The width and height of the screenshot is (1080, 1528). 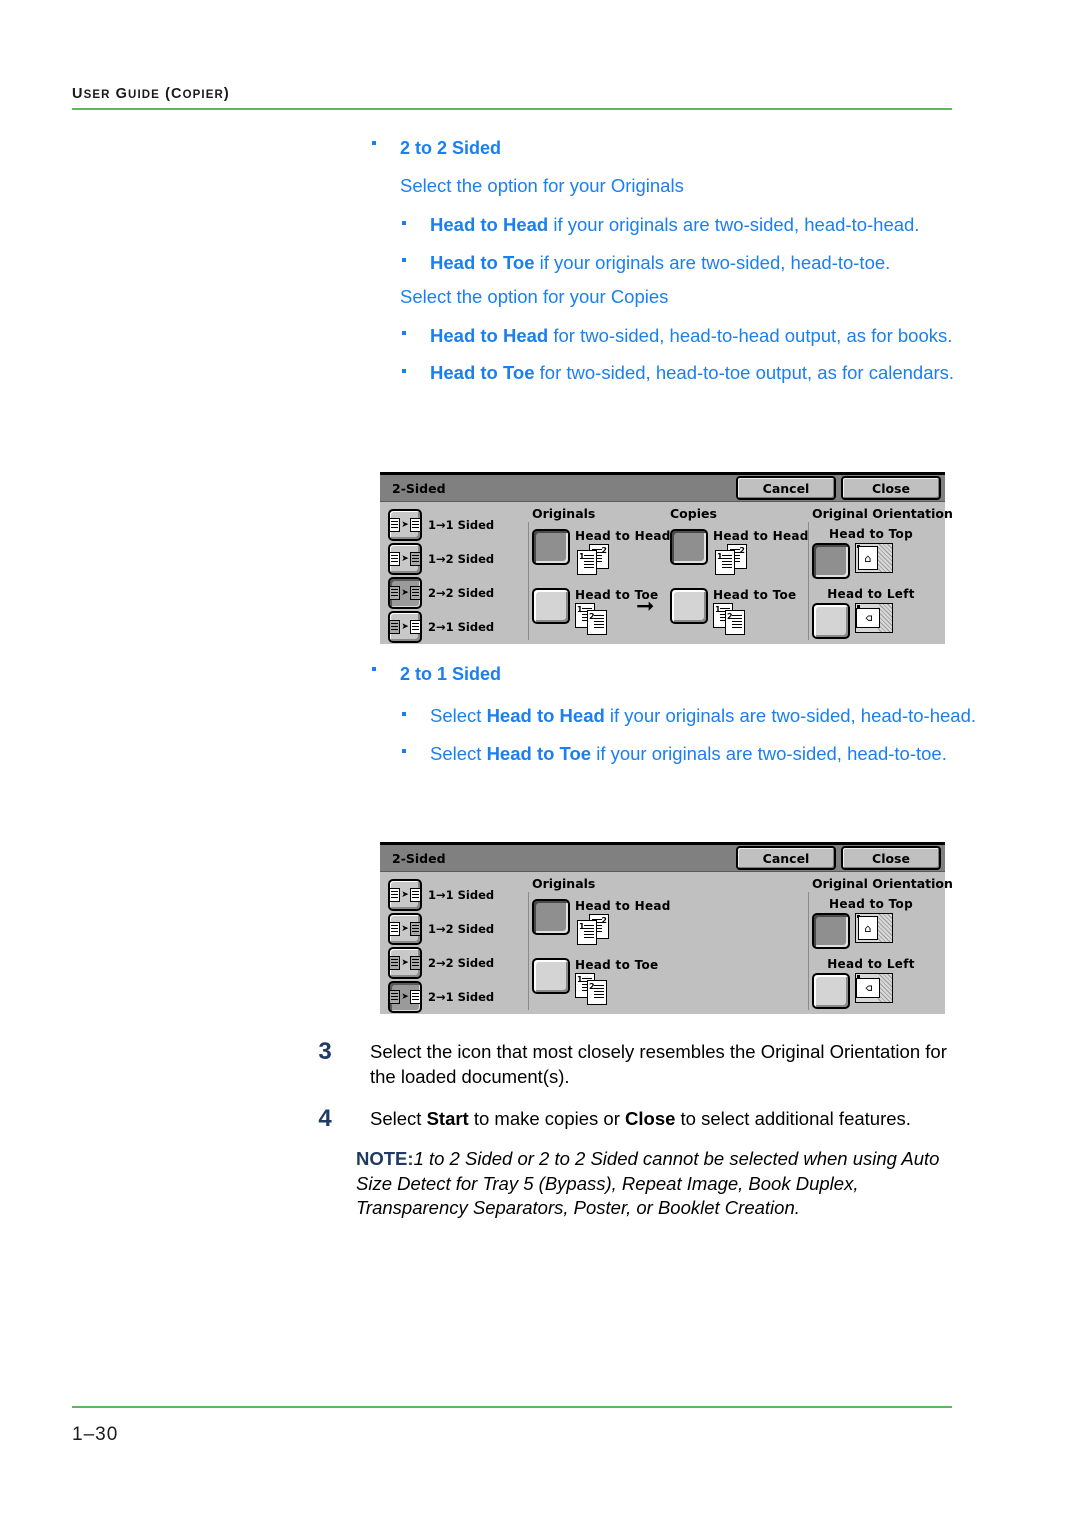 What do you see at coordinates (325, 1051) in the screenshot?
I see `step-number: 3` at bounding box center [325, 1051].